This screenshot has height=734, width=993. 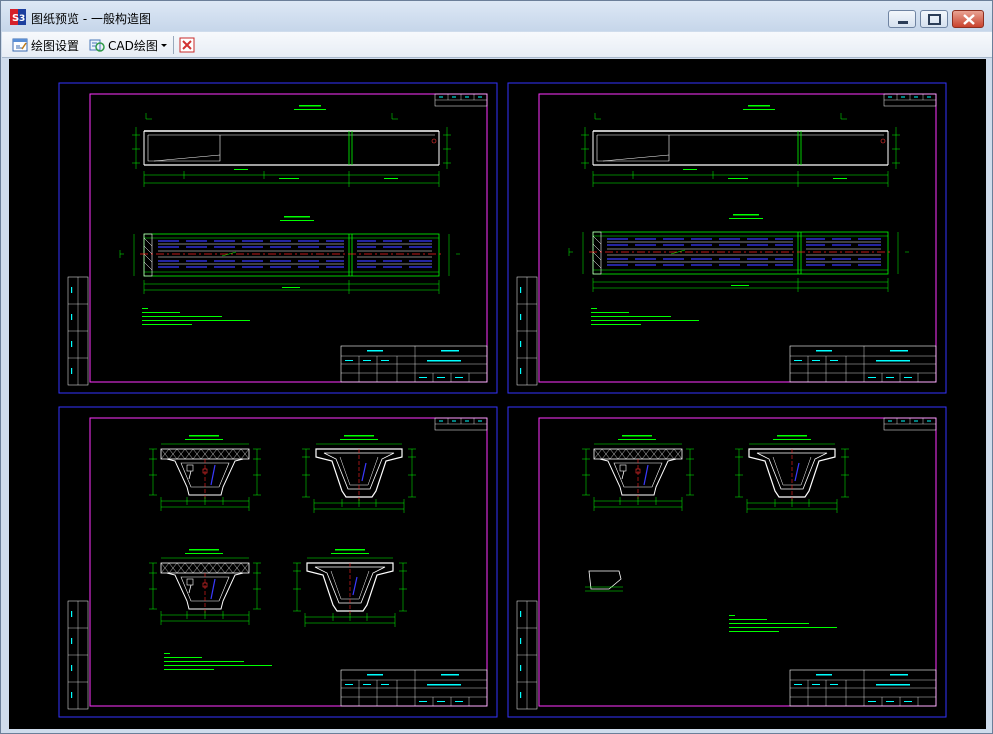 I want to click on dropdown-arrow-icon, so click(x=163, y=45).